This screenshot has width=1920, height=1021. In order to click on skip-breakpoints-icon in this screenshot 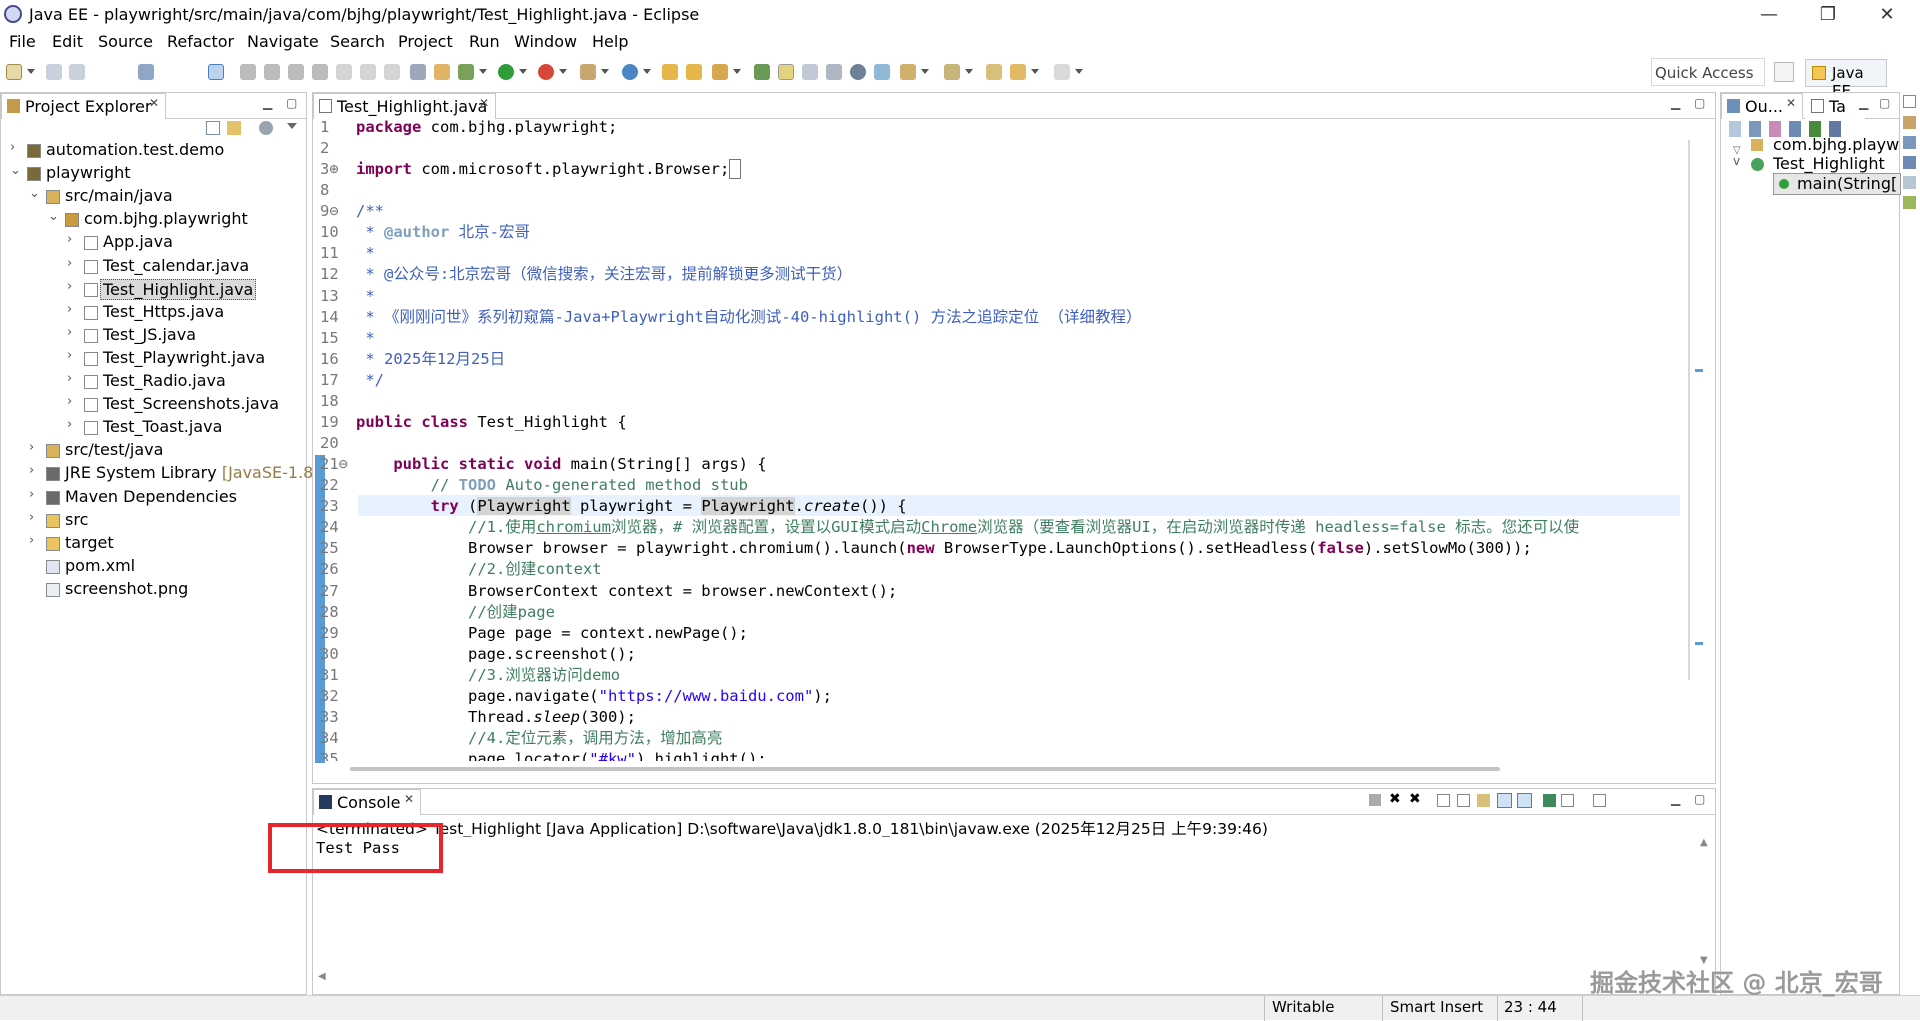, I will do `click(216, 72)`.